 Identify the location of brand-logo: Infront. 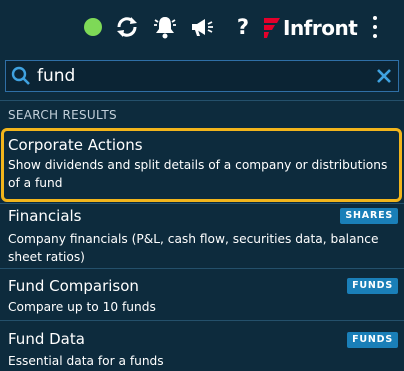
(310, 28).